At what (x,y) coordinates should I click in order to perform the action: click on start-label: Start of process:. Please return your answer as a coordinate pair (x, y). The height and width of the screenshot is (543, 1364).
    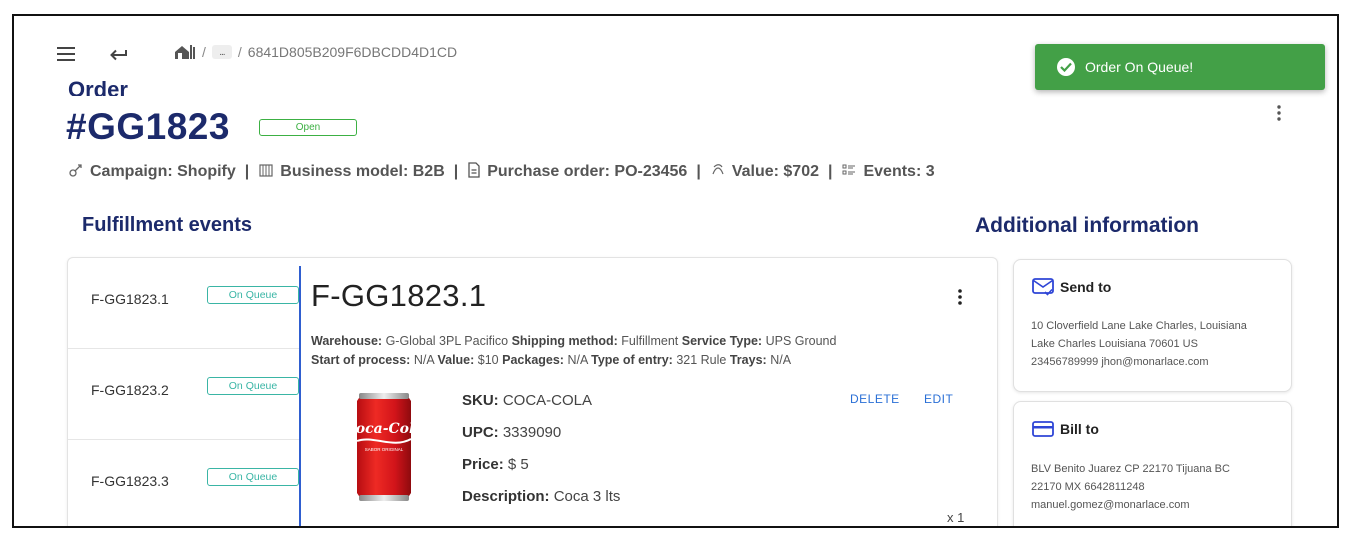
    Looking at the image, I should click on (361, 360).